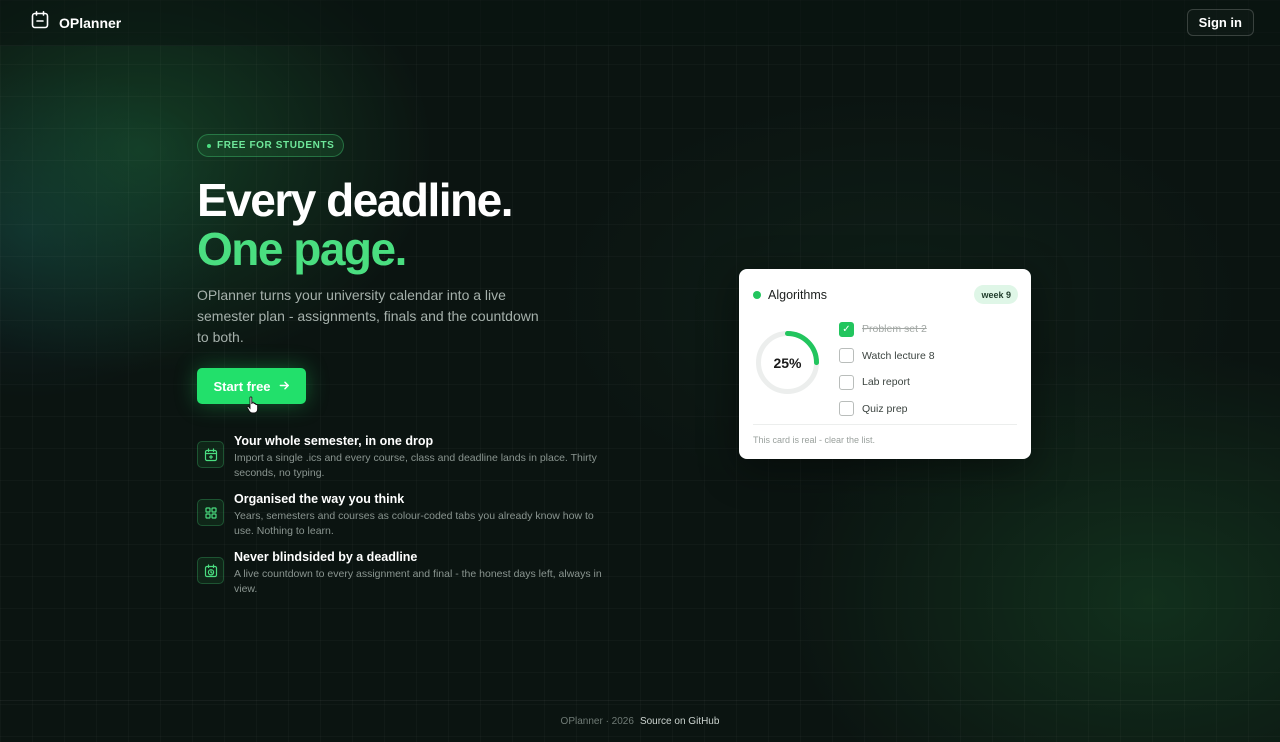  I want to click on task-item: Lab report, so click(887, 382).